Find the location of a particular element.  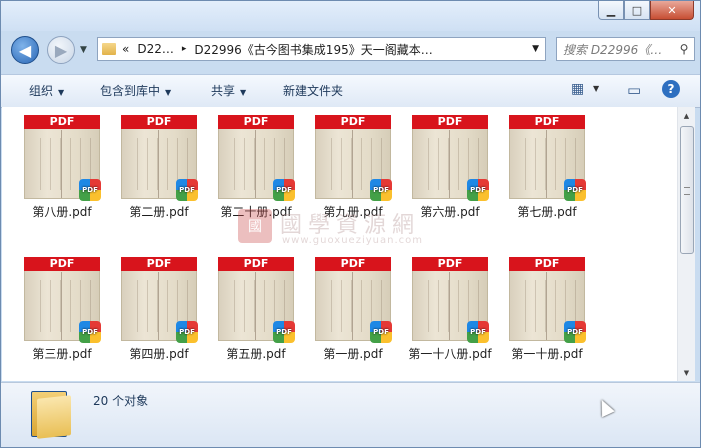

file-item: PDF PDF 第六册.pdf is located at coordinates (450, 167).